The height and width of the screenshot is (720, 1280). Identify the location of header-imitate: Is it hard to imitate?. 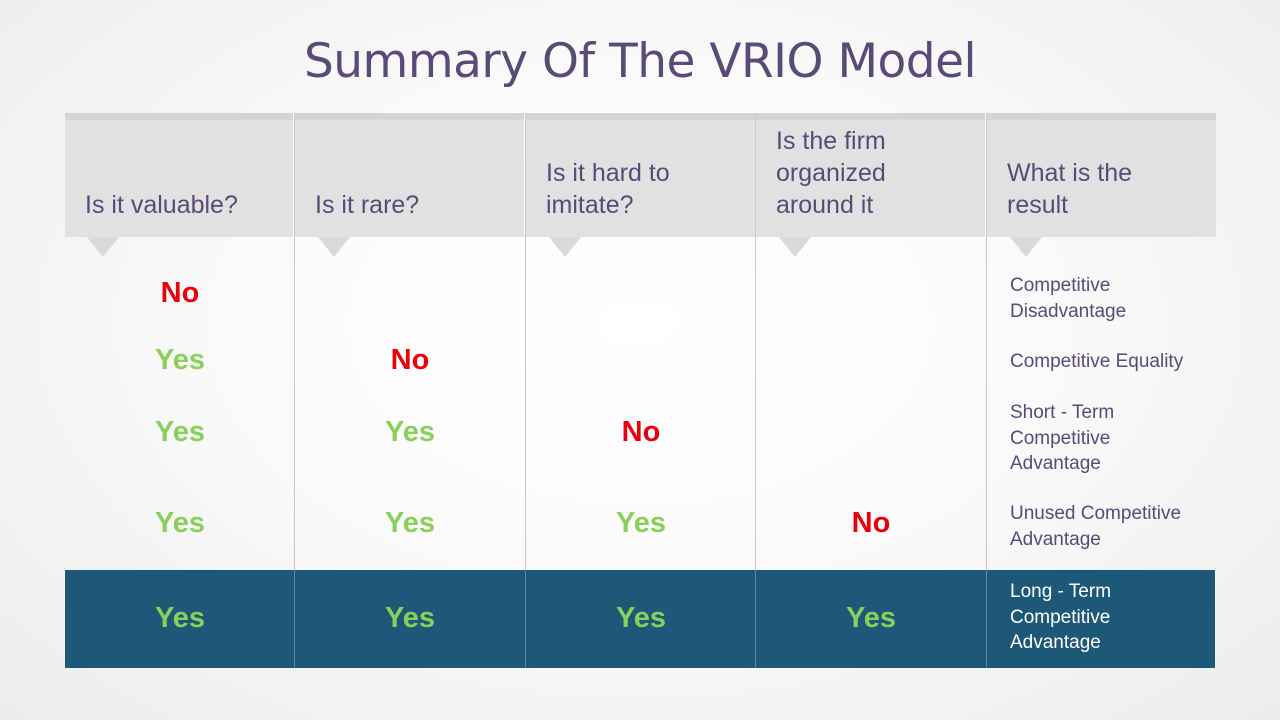
(640, 175).